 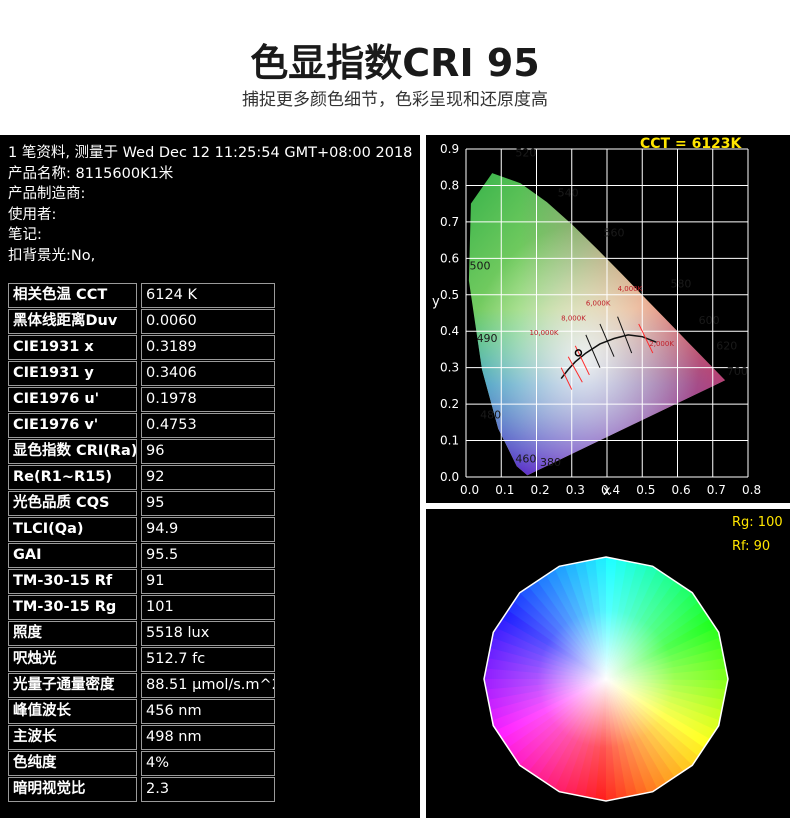 I want to click on table-value: 94.9, so click(x=208, y=529).